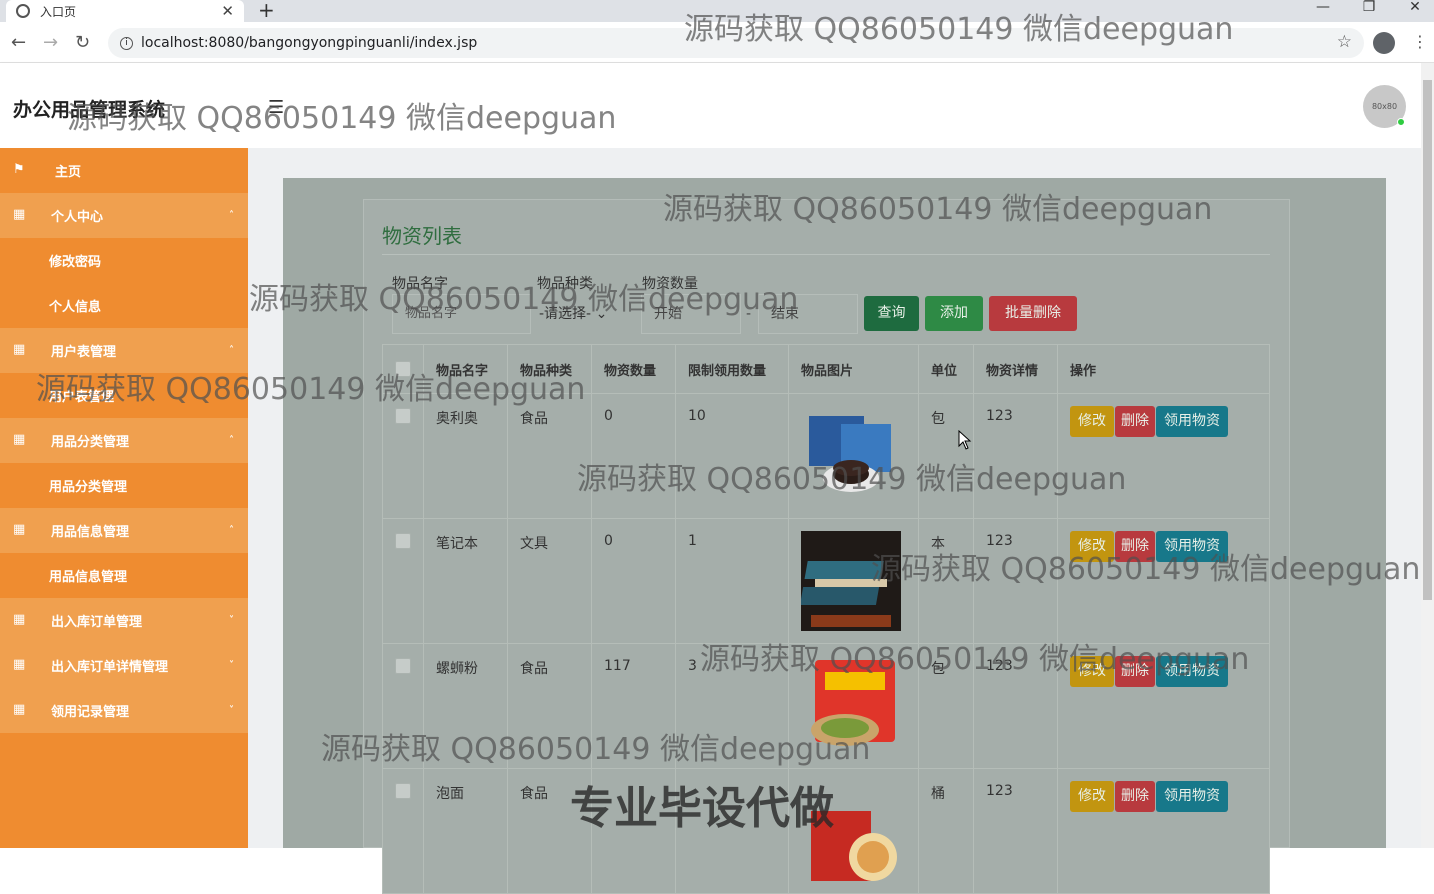 Image resolution: width=1434 pixels, height=894 pixels. I want to click on sidebar-item: ▦ 出入库订单详情管理 ˅, so click(124, 665).